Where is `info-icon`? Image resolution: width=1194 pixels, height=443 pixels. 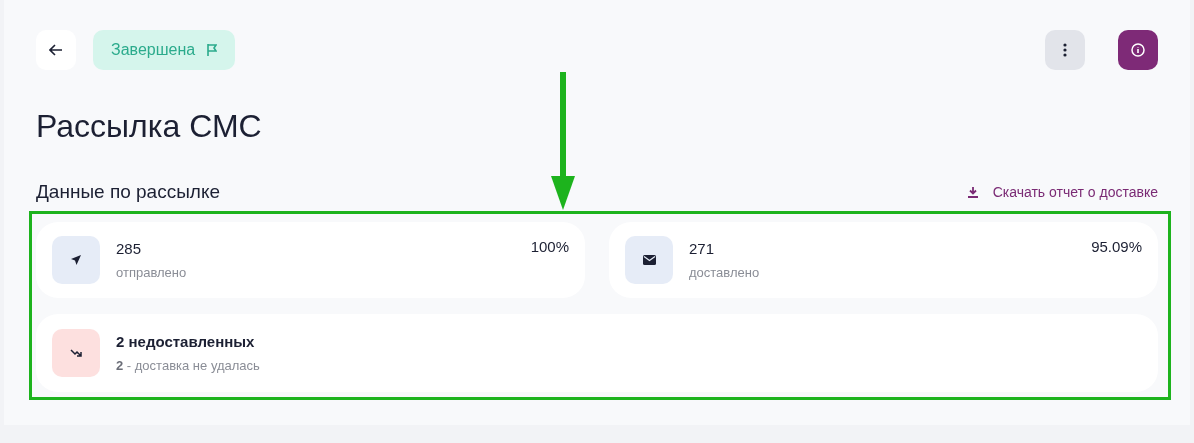
info-icon is located at coordinates (1138, 50).